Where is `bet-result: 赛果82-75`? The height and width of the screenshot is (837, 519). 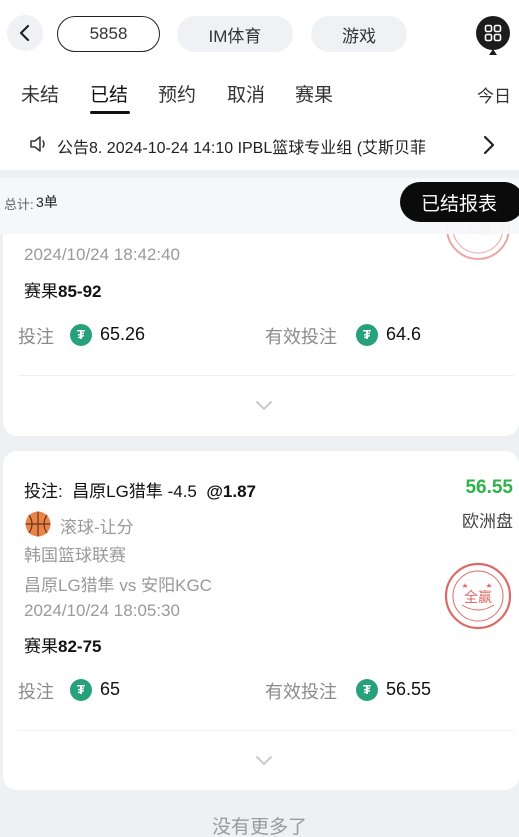 bet-result: 赛果82-75 is located at coordinates (62, 644).